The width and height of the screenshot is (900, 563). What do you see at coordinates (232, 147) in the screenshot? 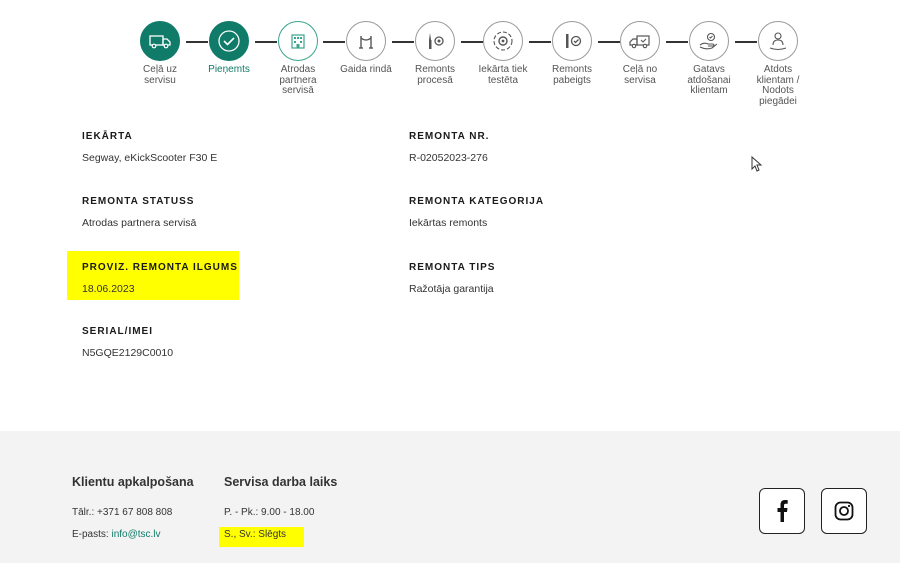
I see `device-field: IEKĀRTA Segway, eKickScooter F30 E` at bounding box center [232, 147].